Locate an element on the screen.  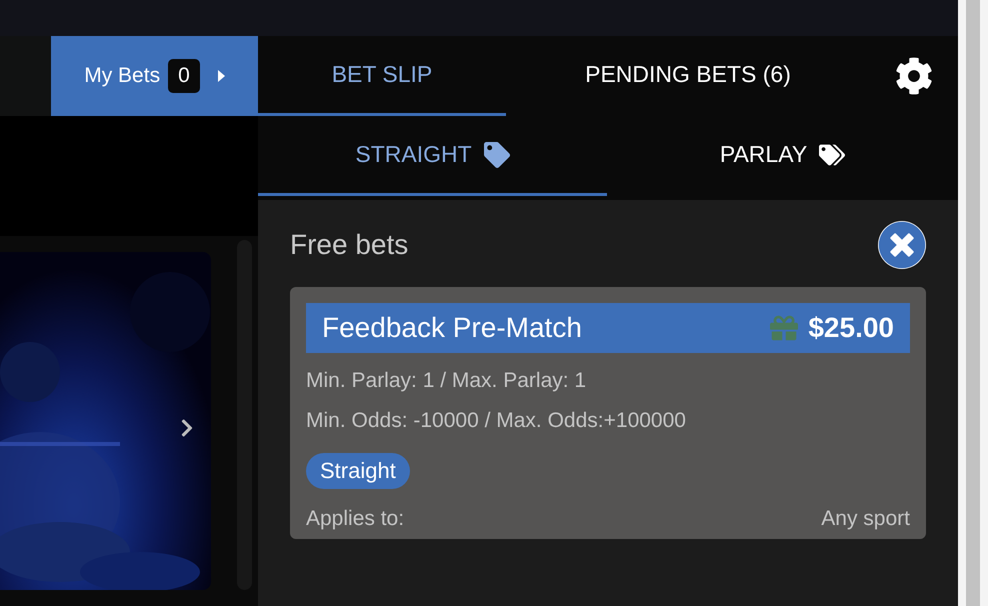
settings-icon is located at coordinates (914, 76).